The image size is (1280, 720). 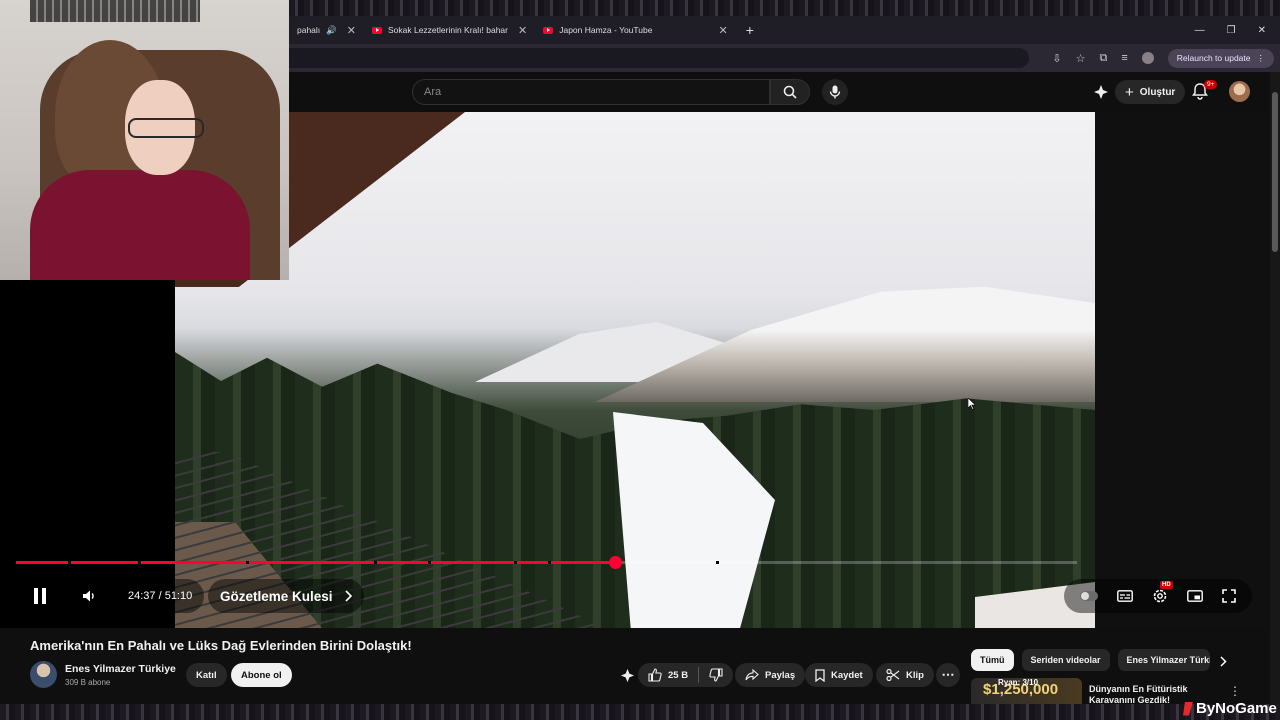 I want to click on dislike-button, so click(x=716, y=675).